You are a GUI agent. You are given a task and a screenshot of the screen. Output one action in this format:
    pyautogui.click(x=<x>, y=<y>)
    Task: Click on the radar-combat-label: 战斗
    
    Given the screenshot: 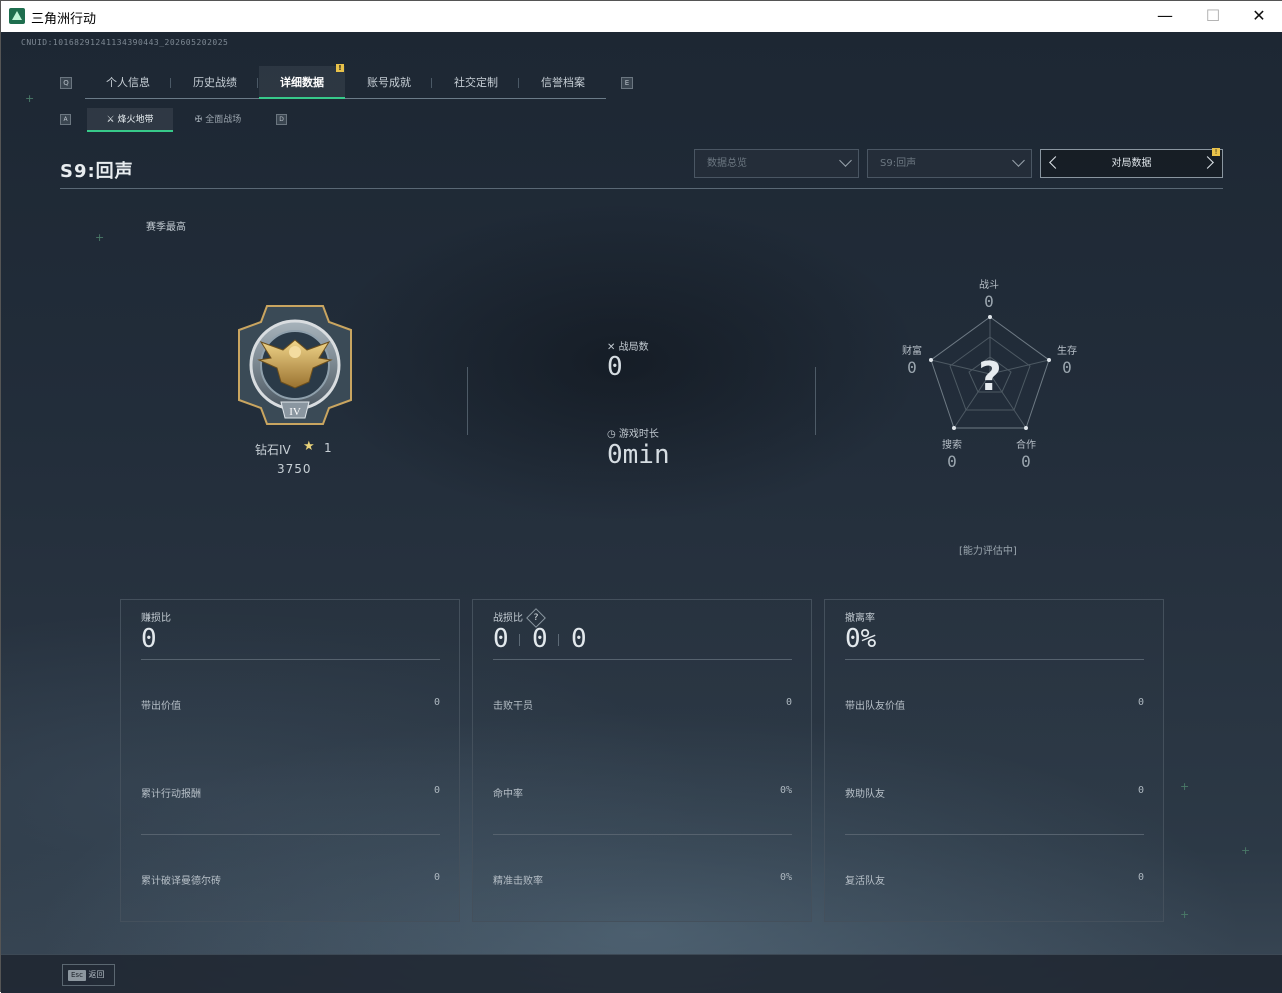 What is the action you would take?
    pyautogui.click(x=989, y=285)
    